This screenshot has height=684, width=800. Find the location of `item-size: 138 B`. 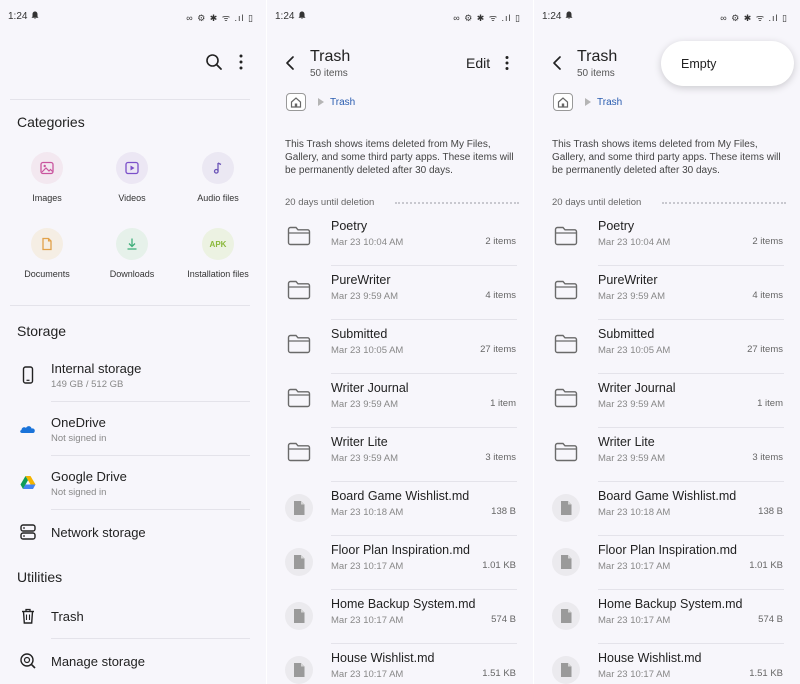

item-size: 138 B is located at coordinates (503, 511).